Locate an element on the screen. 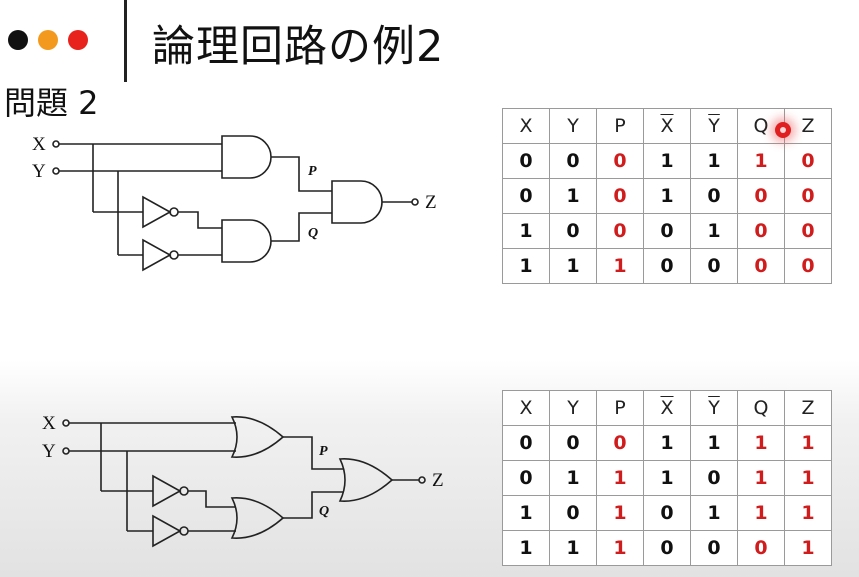 This screenshot has height=577, width=859. table-row: 0001111 is located at coordinates (667, 443).